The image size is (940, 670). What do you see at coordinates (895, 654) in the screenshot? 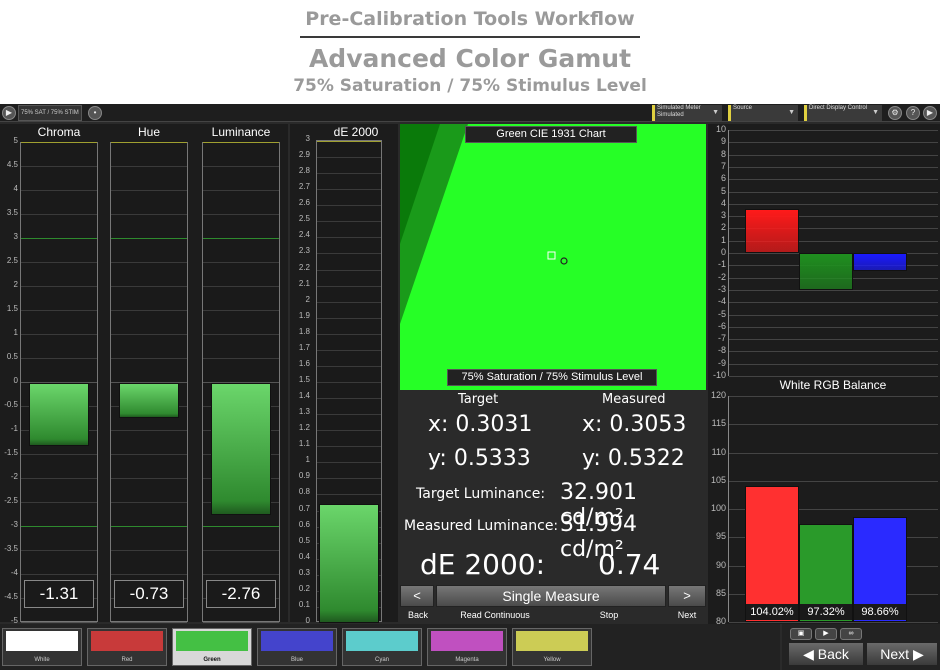
I see `next-label: Next` at bounding box center [895, 654].